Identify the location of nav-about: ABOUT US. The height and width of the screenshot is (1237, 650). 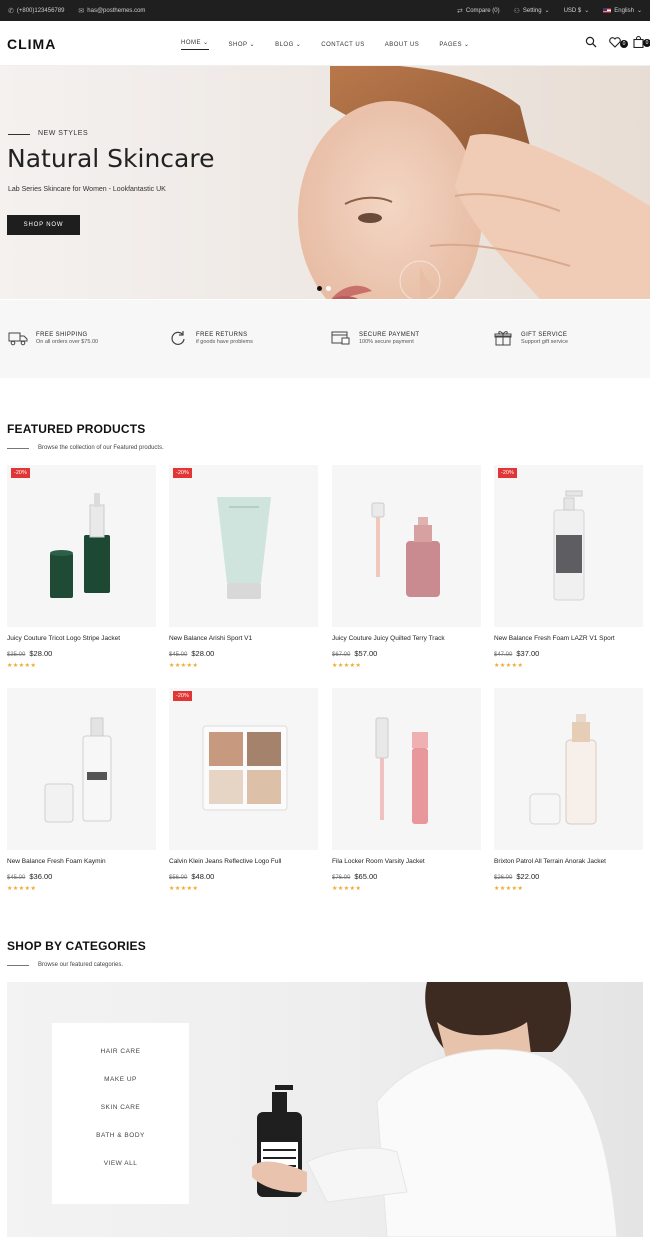
(402, 44).